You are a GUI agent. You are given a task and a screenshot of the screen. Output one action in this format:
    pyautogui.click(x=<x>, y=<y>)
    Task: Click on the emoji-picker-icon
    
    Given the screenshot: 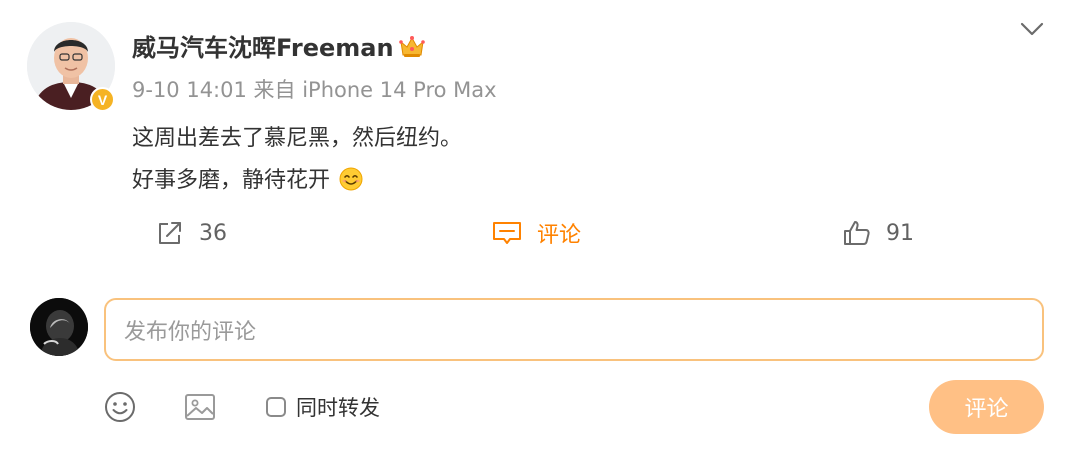 What is the action you would take?
    pyautogui.click(x=120, y=407)
    